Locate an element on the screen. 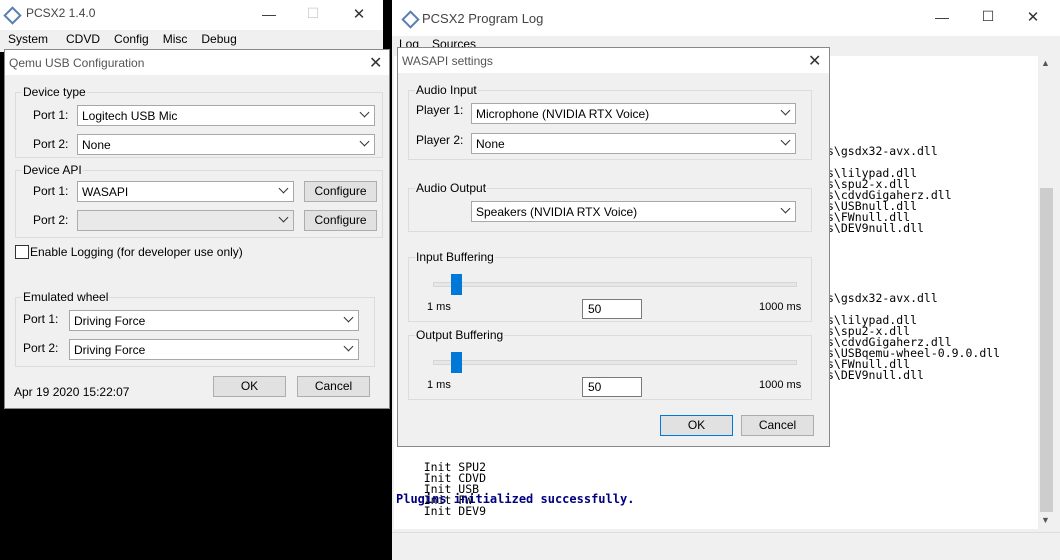 The height and width of the screenshot is (560, 1060). menu-config: Config is located at coordinates (131, 39).